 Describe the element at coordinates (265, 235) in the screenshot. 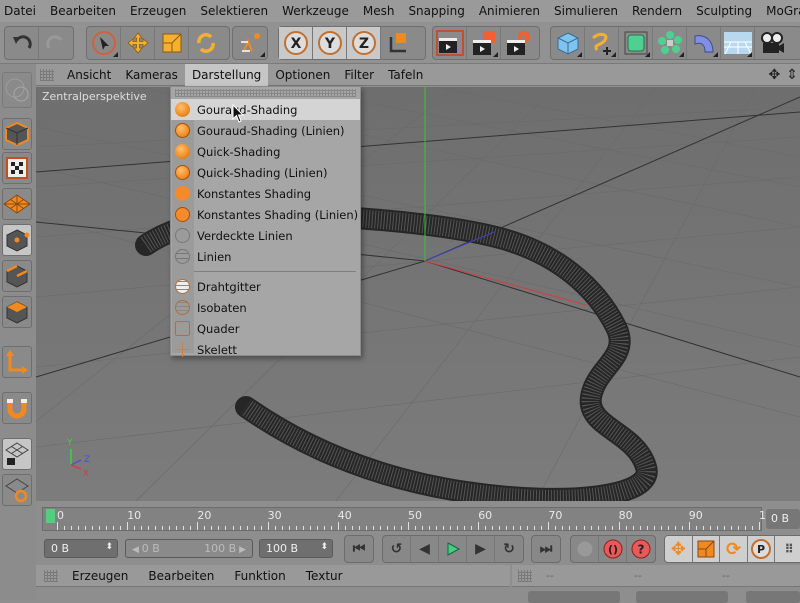

I see `menu-item-hidden-line: Verdeckte Linien` at that location.